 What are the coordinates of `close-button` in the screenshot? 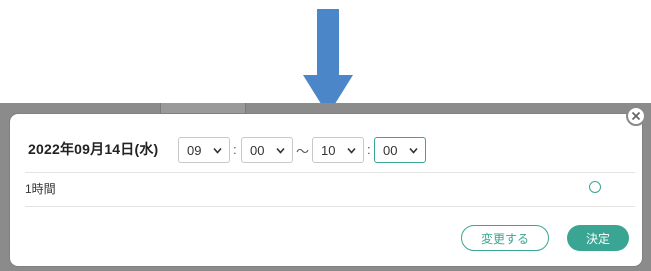 It's located at (636, 116).